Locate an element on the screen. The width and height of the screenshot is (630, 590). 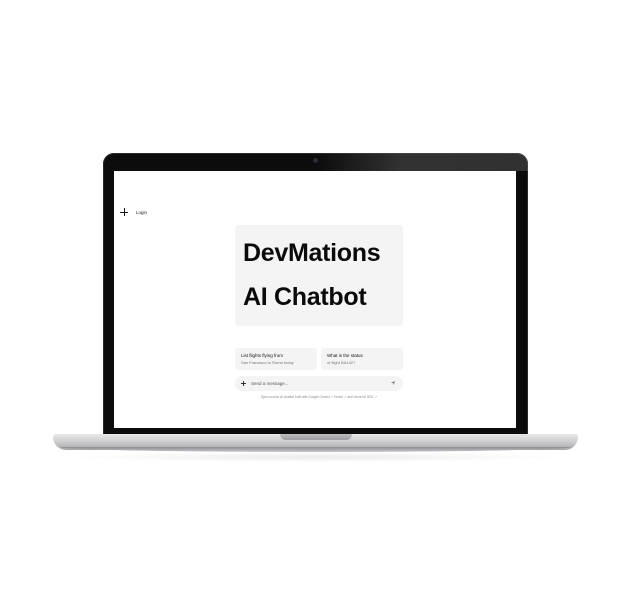
suggestion-subtitle: of flight BA142? is located at coordinates (341, 362).